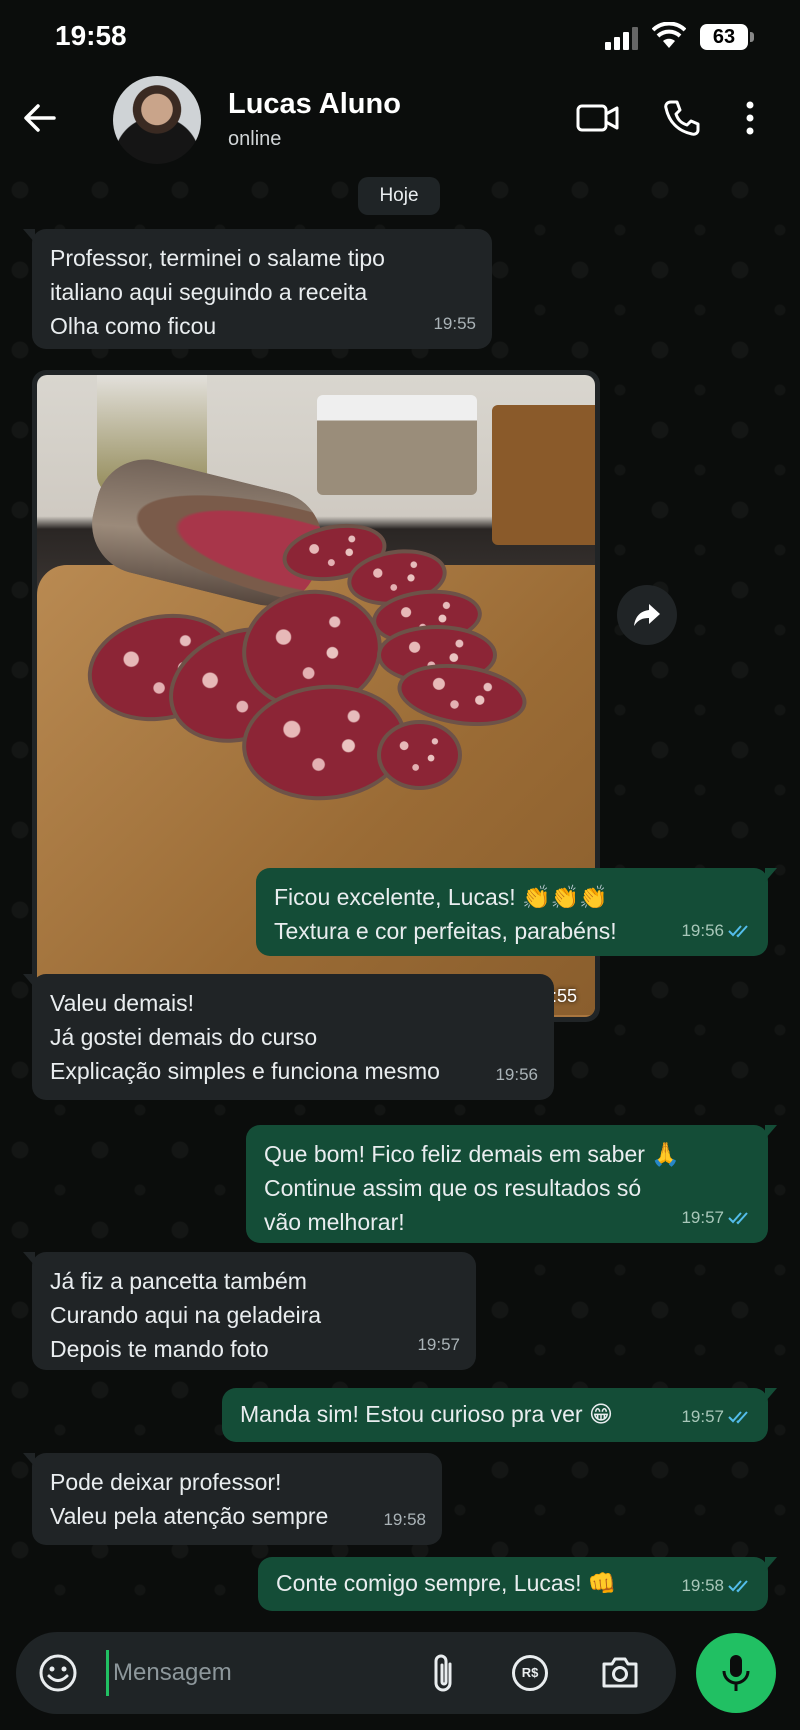 Image resolution: width=800 pixels, height=1730 pixels. Describe the element at coordinates (209, 292) in the screenshot. I see `message-text: italiano aqui seguindo a receita` at that location.